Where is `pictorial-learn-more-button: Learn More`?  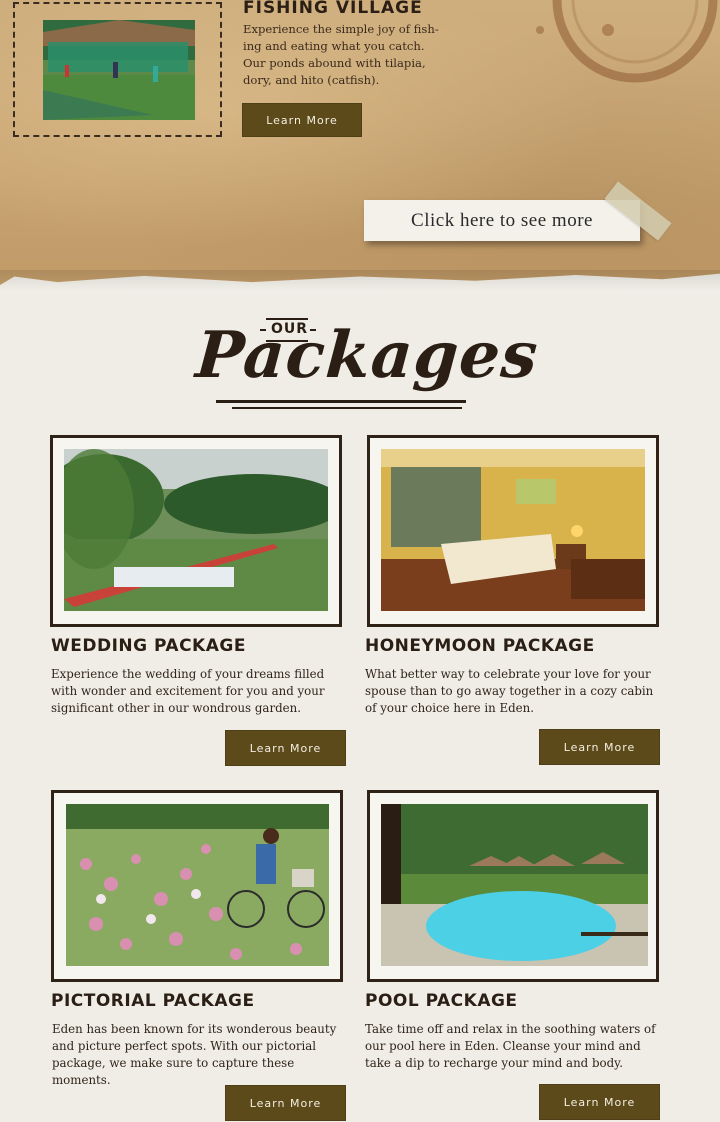
pictorial-learn-more-button: Learn More is located at coordinates (285, 1103).